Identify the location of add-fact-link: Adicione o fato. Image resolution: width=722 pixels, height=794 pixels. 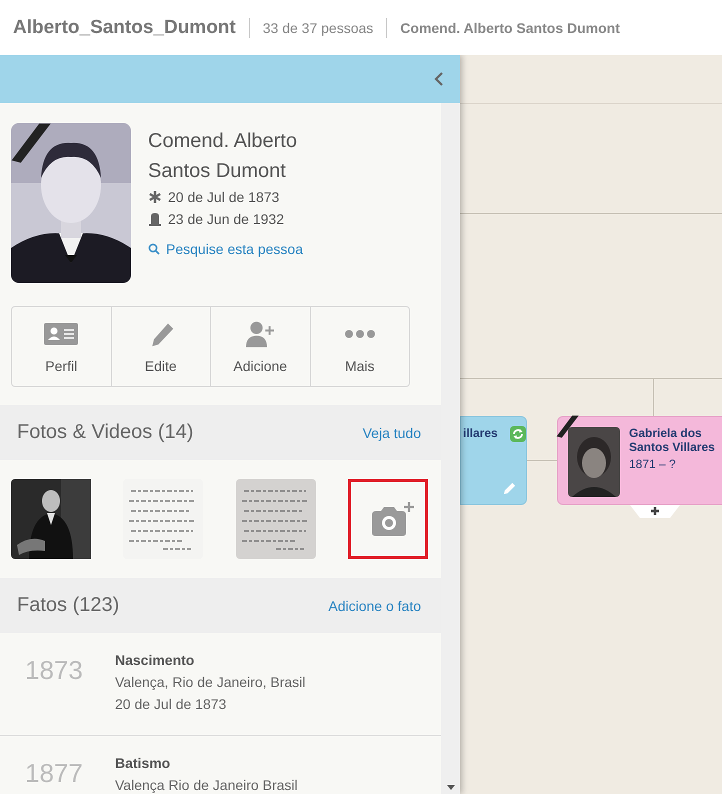
(374, 606).